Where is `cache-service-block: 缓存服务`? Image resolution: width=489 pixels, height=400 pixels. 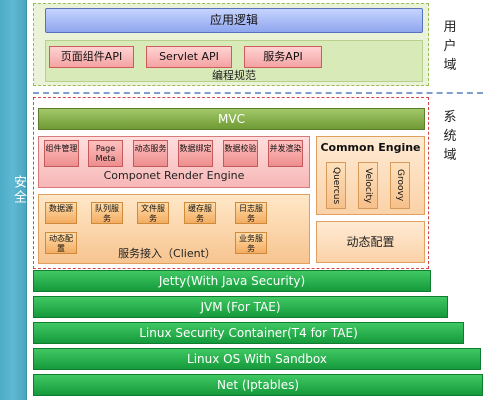 cache-service-block: 缓存服务 is located at coordinates (200, 213).